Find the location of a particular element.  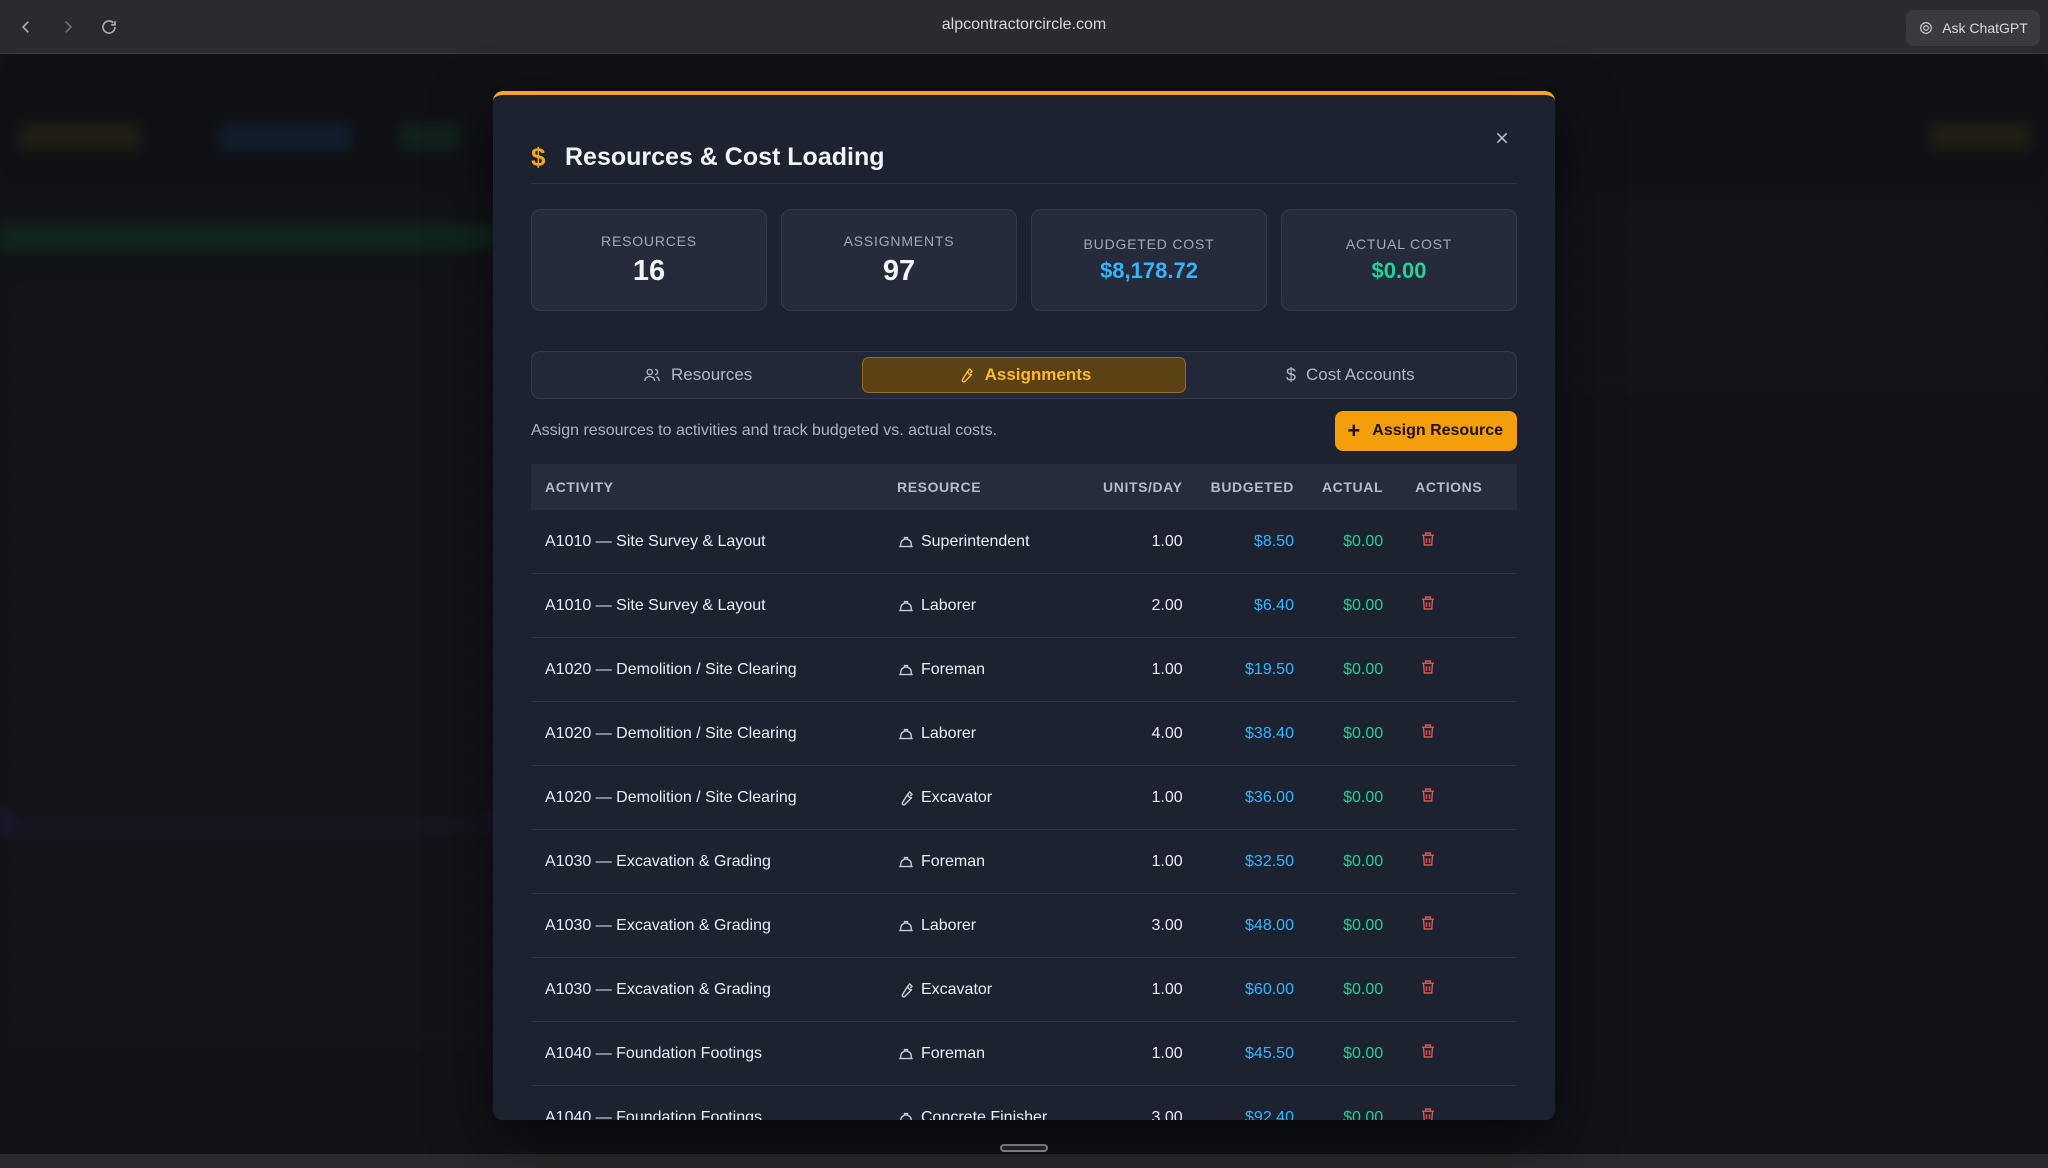

close-button is located at coordinates (1502, 138).